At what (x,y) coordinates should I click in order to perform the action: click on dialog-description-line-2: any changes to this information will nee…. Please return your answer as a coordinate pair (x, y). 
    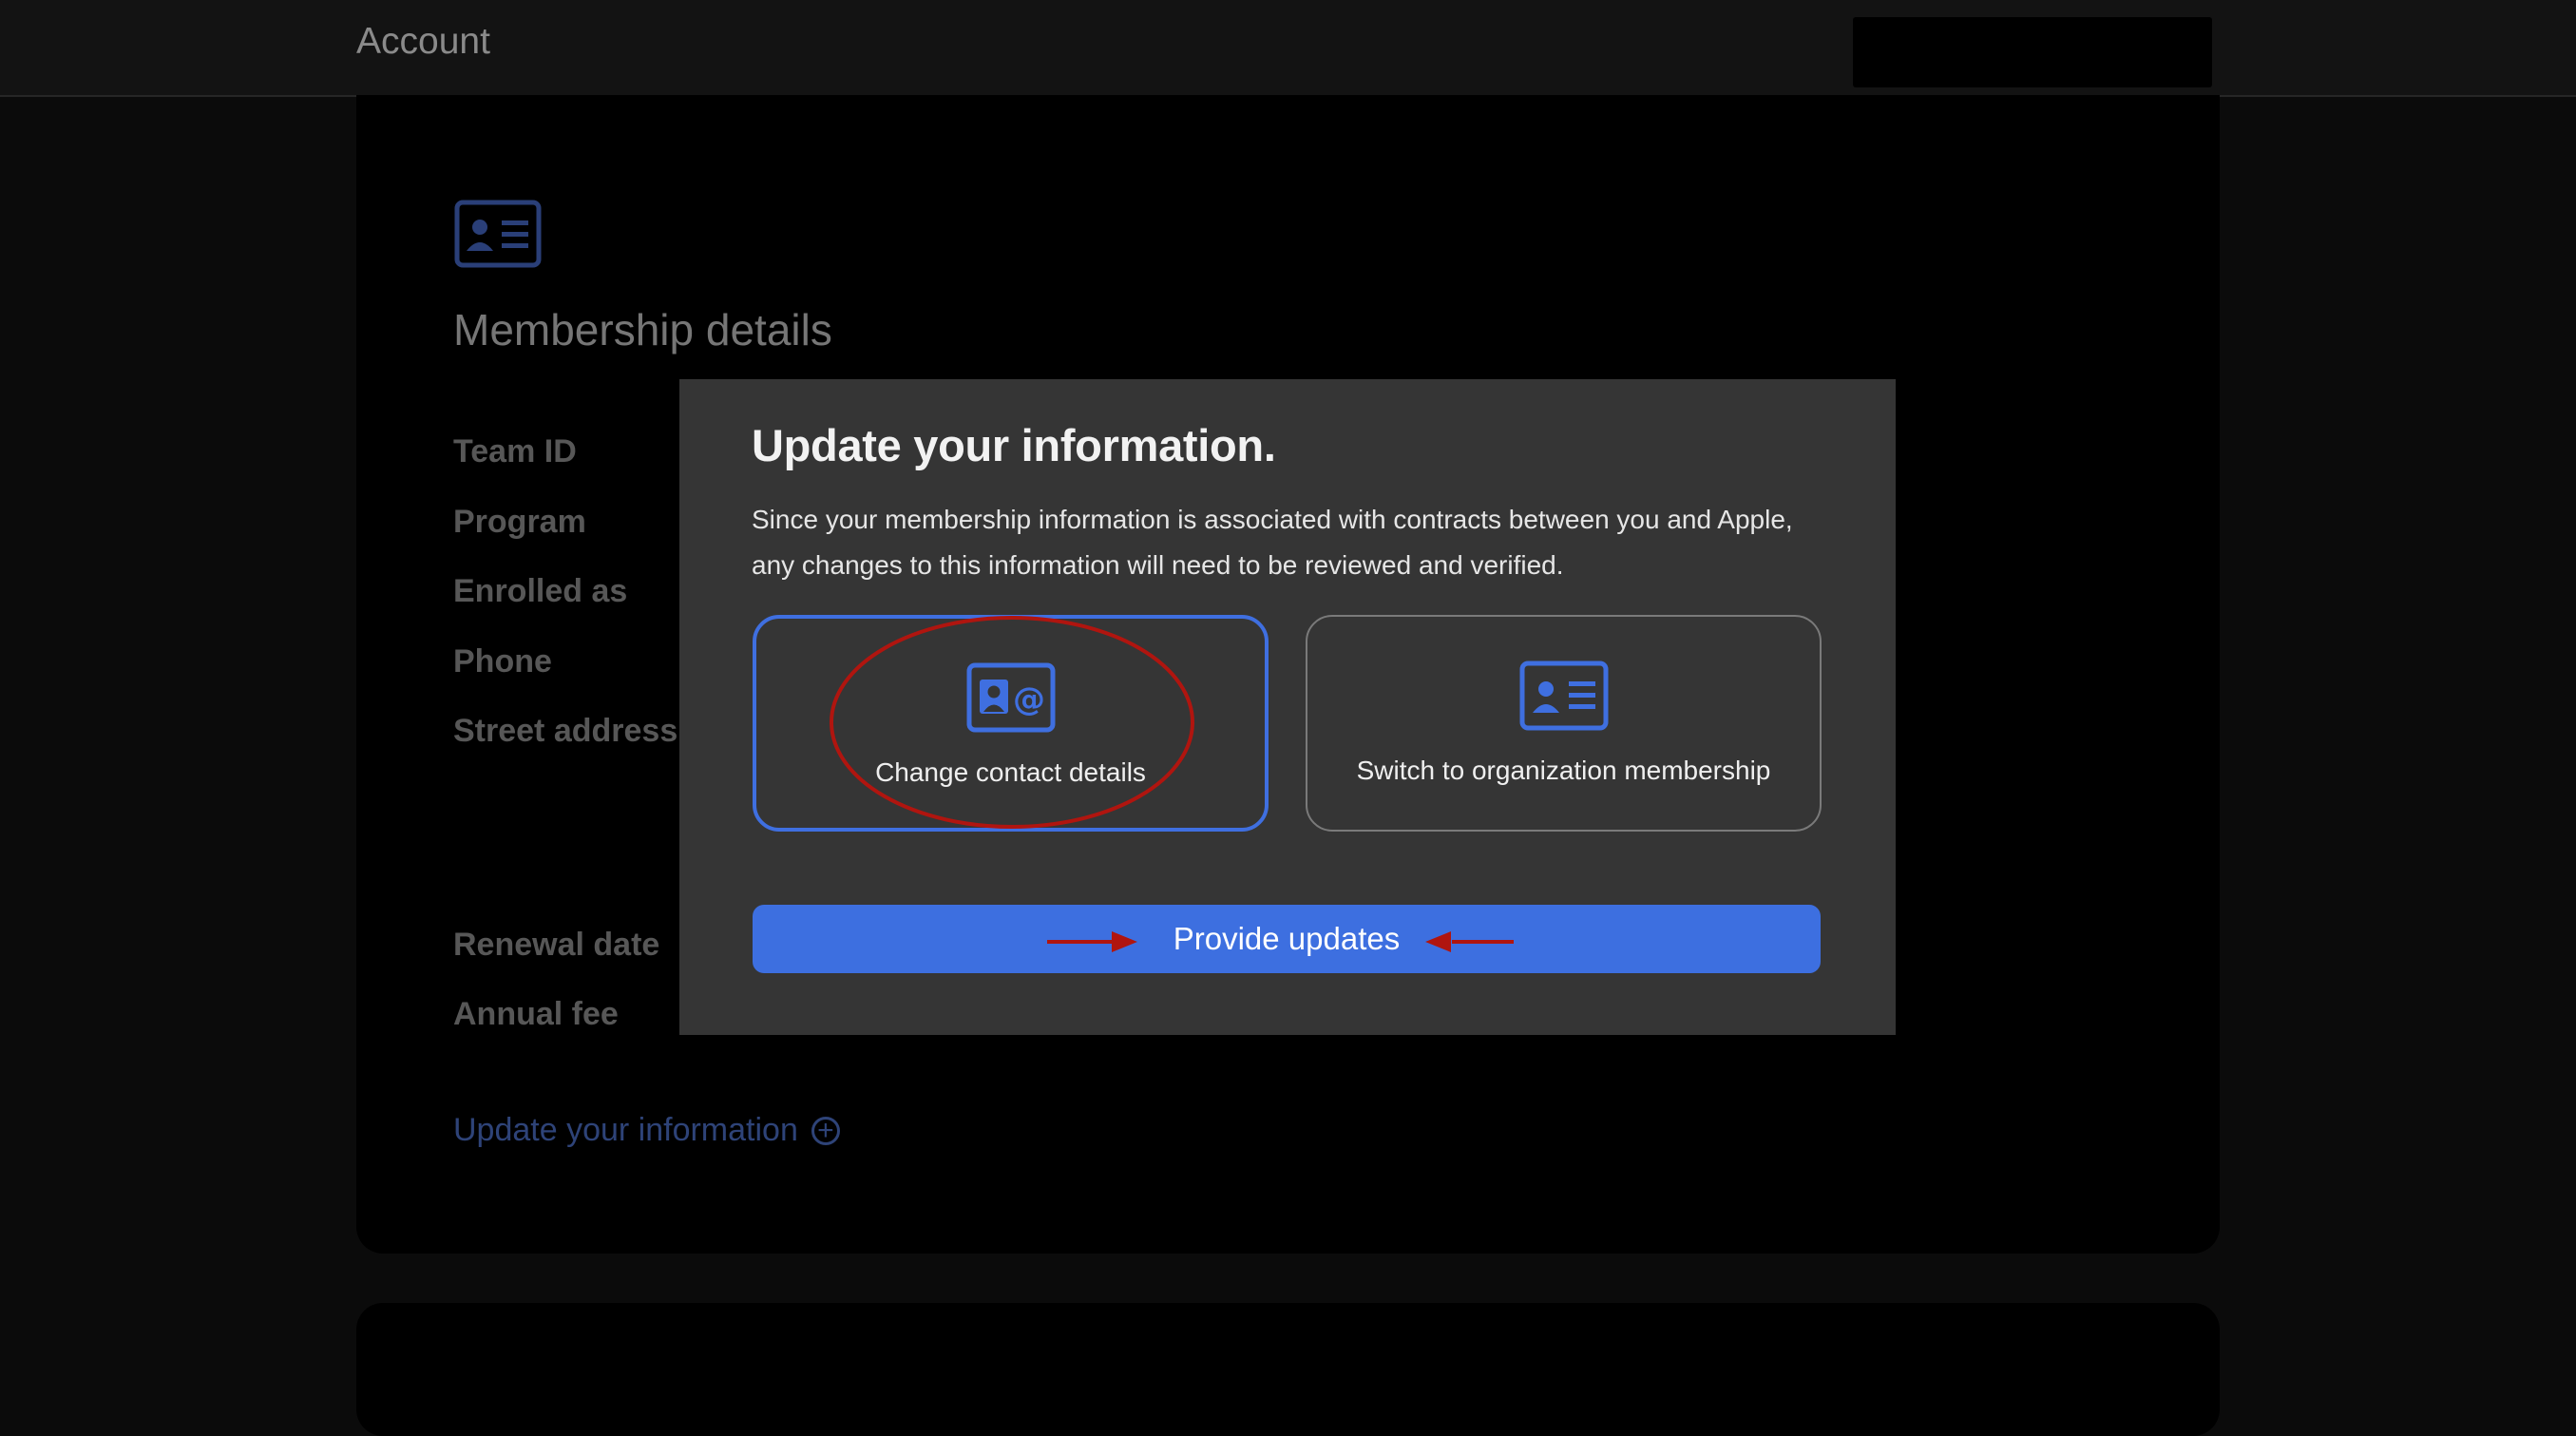
    Looking at the image, I should click on (1158, 565).